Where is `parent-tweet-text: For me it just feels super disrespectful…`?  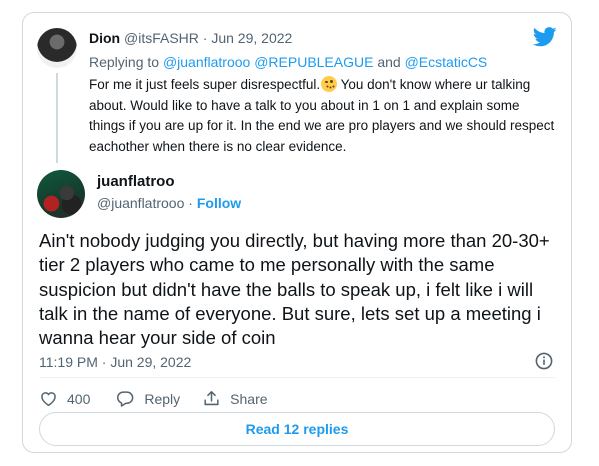 parent-tweet-text: For me it just feels super disrespectful… is located at coordinates (324, 116).